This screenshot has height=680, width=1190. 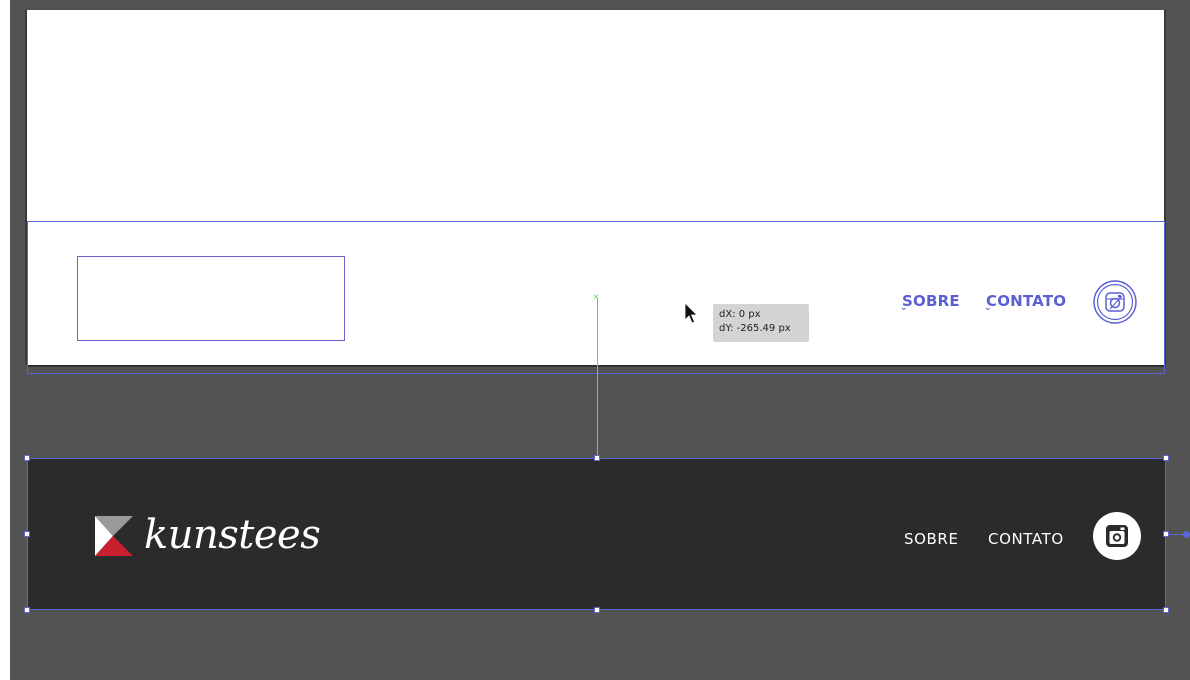 I want to click on tooltip-dy: dY: -265.49 px, so click(x=755, y=328).